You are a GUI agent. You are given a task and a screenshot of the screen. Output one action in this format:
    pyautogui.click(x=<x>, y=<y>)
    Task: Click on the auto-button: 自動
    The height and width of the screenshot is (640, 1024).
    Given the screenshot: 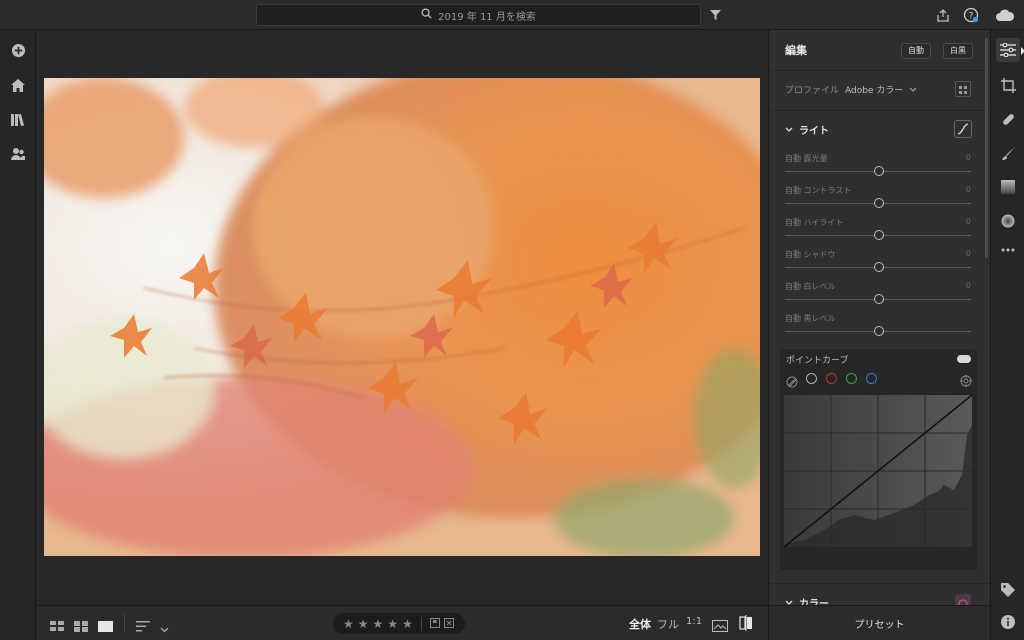 What is the action you would take?
    pyautogui.click(x=916, y=51)
    